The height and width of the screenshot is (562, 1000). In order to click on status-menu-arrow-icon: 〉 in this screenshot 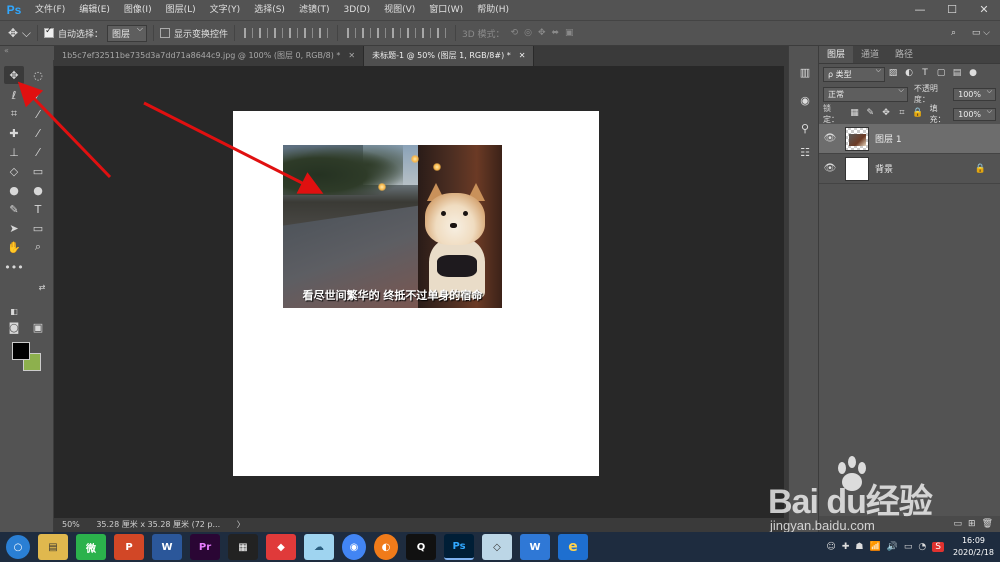, I will do `click(241, 524)`.